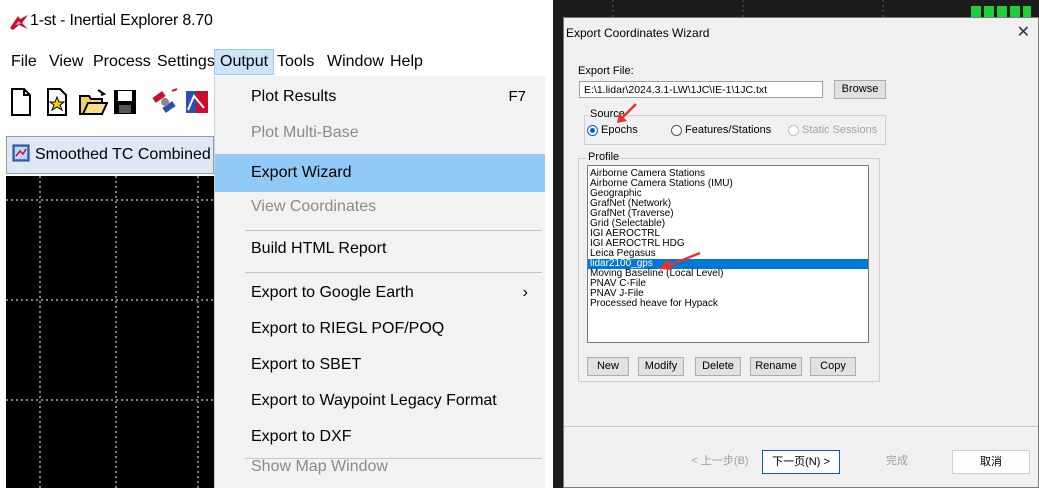 The width and height of the screenshot is (1039, 488). Describe the element at coordinates (380, 173) in the screenshot. I see `menu-item-export-wizard: Export Wizard` at that location.